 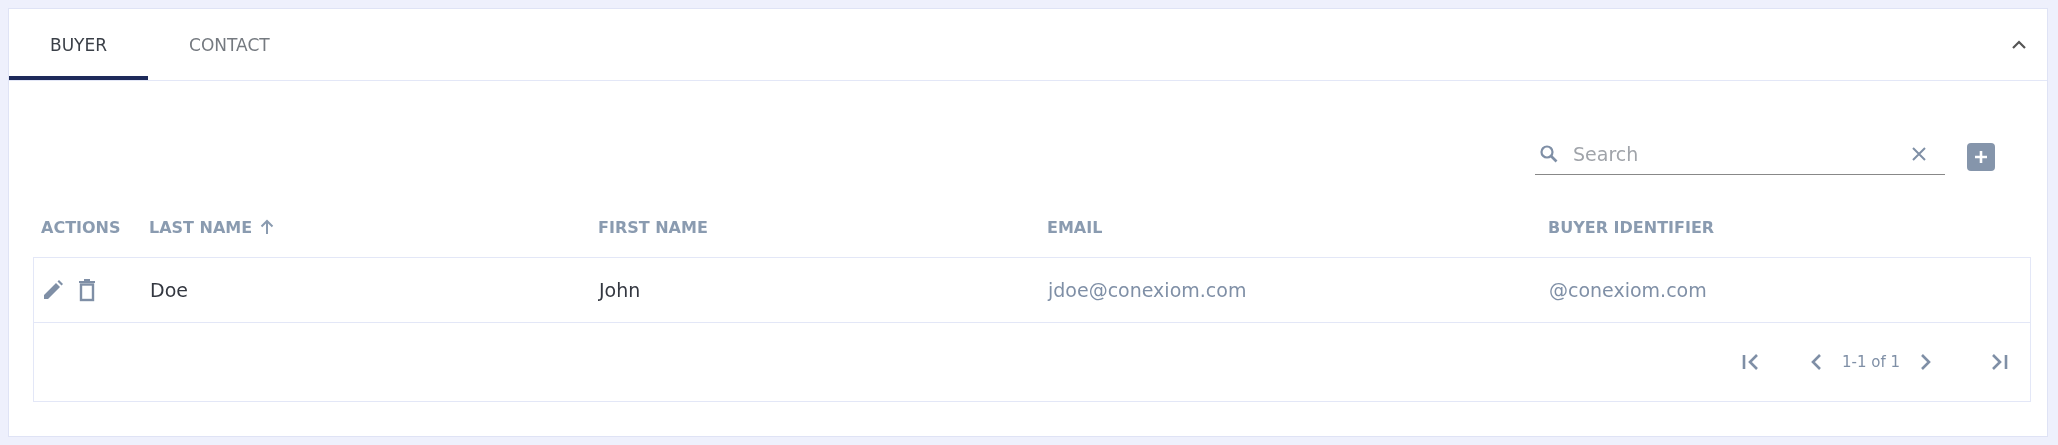 What do you see at coordinates (53, 290) in the screenshot?
I see `pencil-icon` at bounding box center [53, 290].